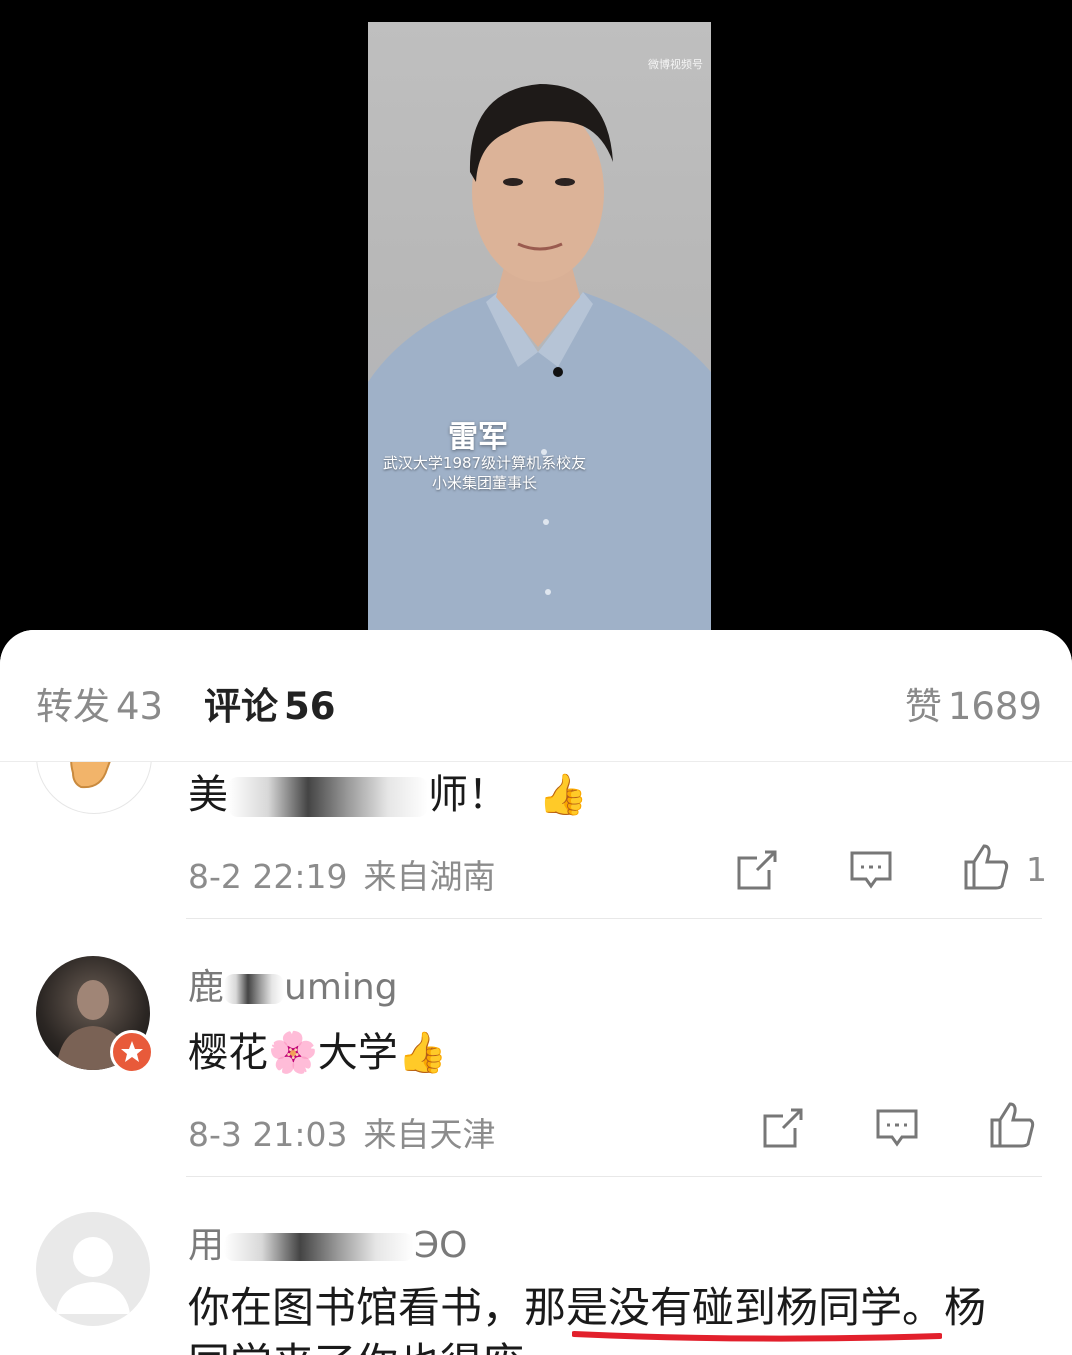  I want to click on tab-likes: 赞 1689, so click(973, 703).